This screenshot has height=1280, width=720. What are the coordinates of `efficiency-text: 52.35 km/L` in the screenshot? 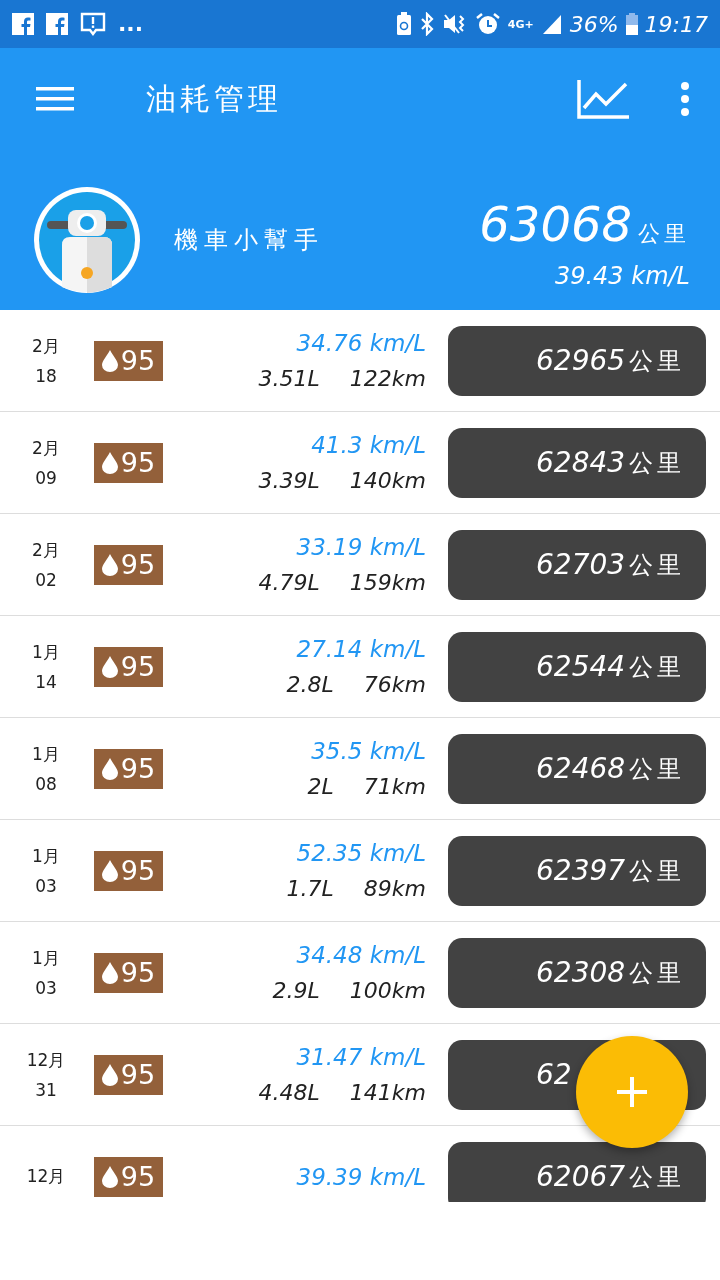 It's located at (361, 853).